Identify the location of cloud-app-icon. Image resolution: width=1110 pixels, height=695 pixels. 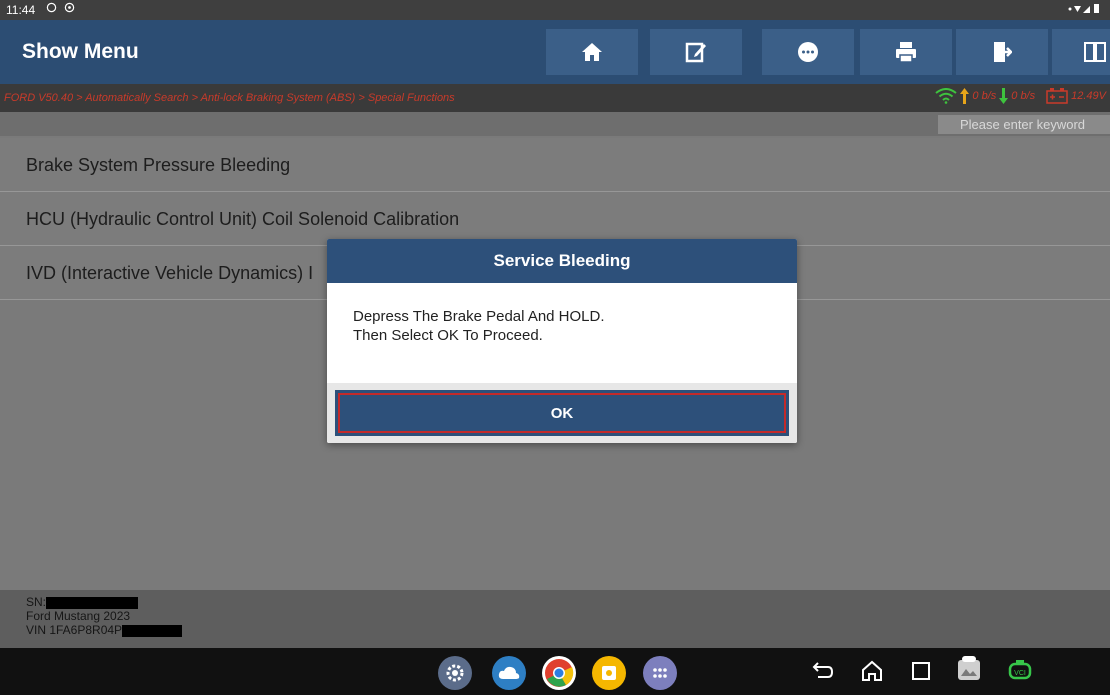
(509, 673).